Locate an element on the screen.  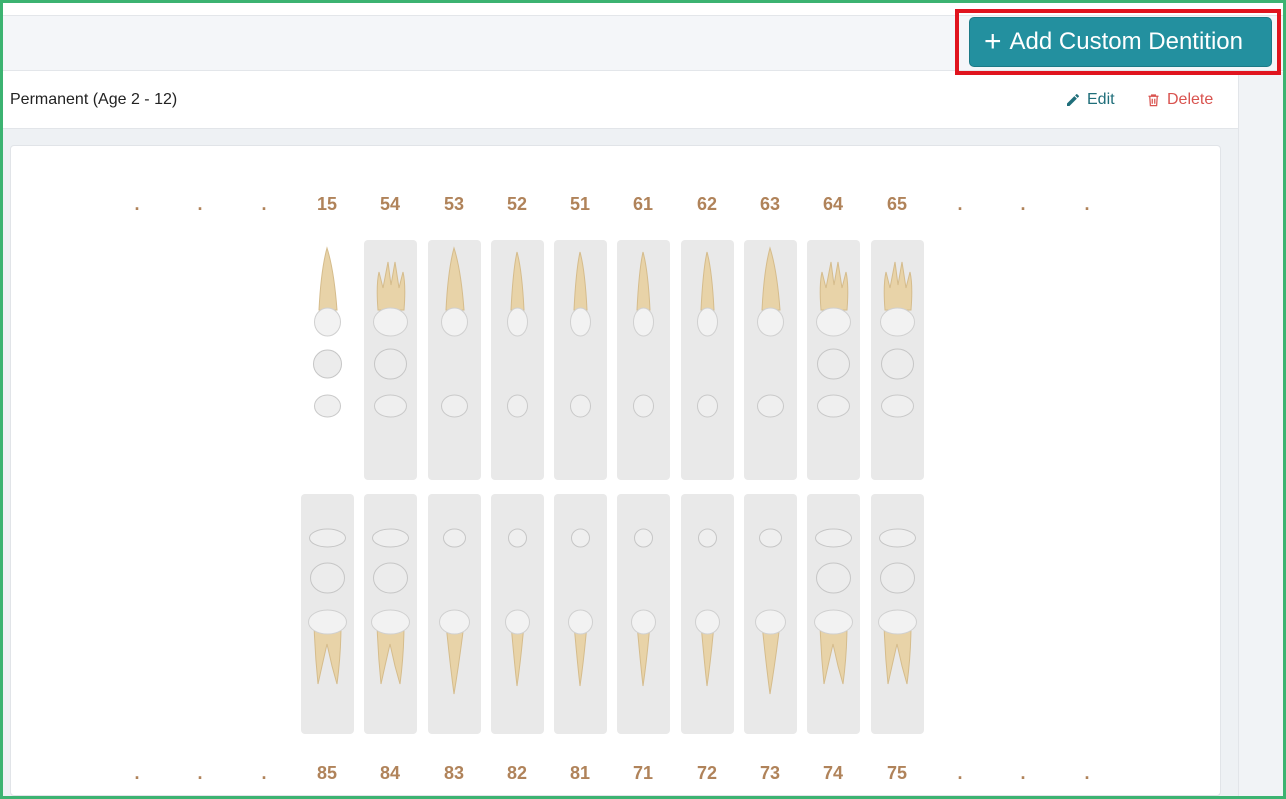
tooth-number: 63 is located at coordinates (770, 204).